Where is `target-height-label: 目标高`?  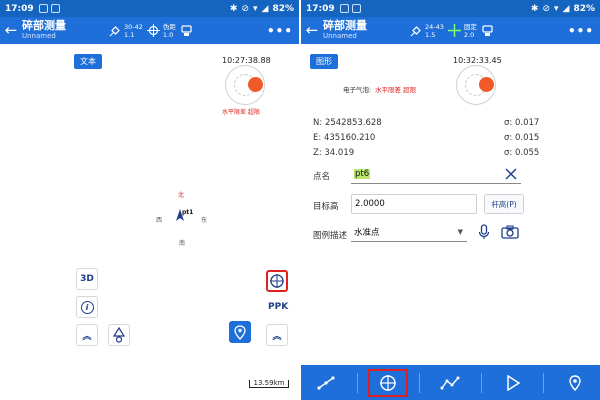
target-height-label: 目标高 is located at coordinates (326, 207).